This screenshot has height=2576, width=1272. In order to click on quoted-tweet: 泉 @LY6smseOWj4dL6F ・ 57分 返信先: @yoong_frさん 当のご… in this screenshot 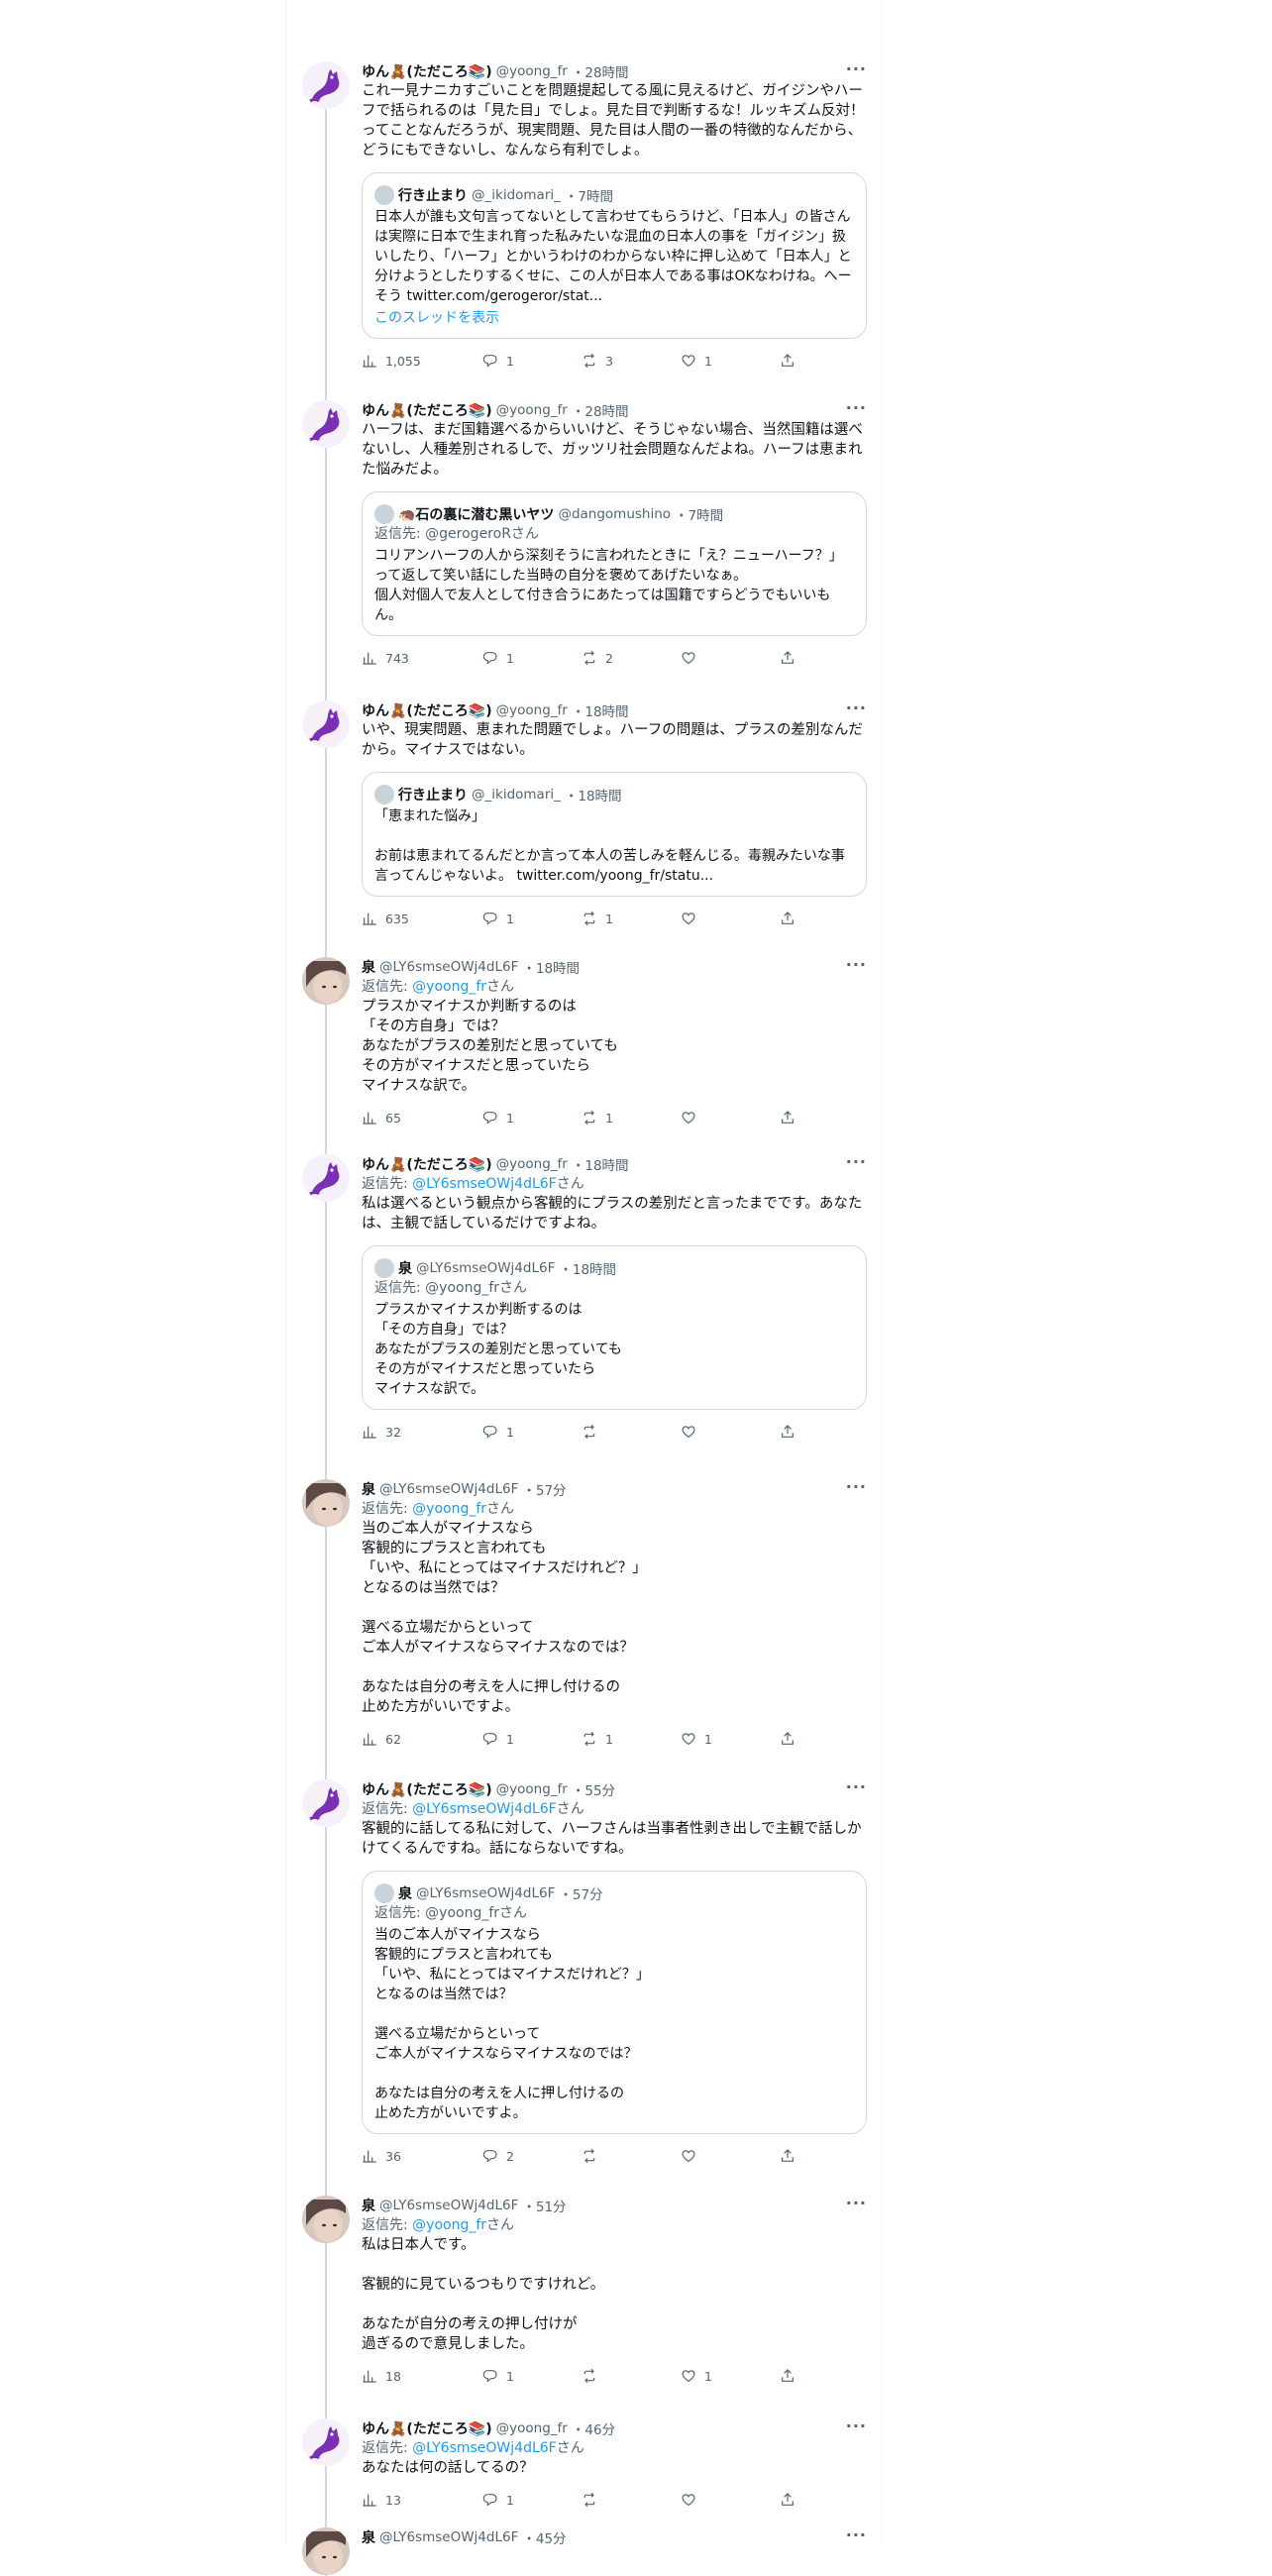, I will do `click(615, 2002)`.